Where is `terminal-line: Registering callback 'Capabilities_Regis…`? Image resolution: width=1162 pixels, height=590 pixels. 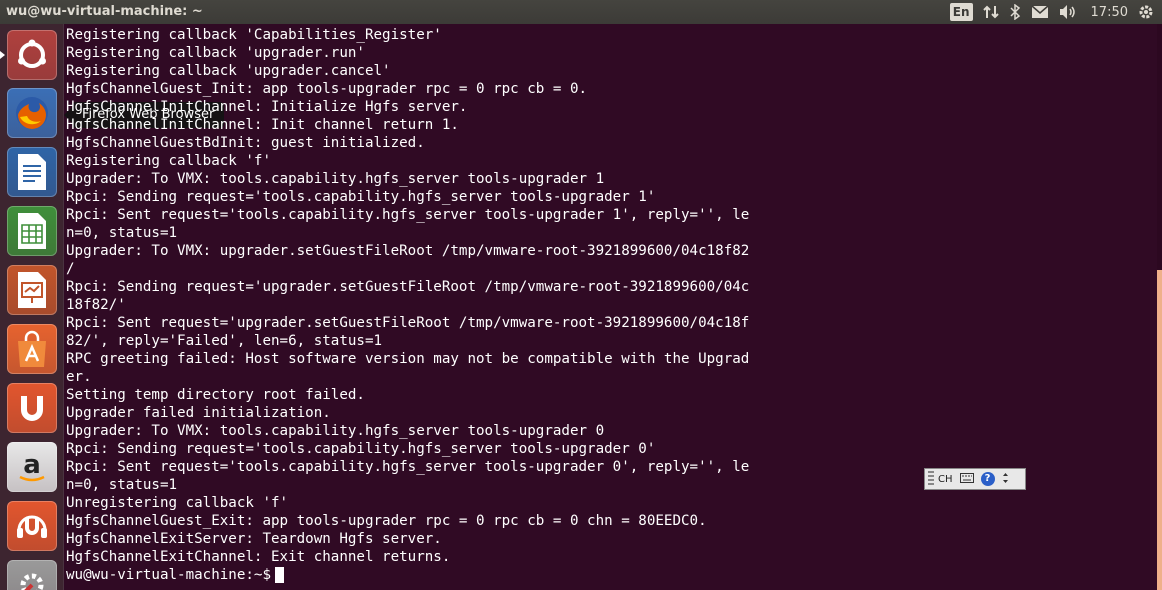 terminal-line: Registering callback 'Capabilities_Regis… is located at coordinates (254, 35).